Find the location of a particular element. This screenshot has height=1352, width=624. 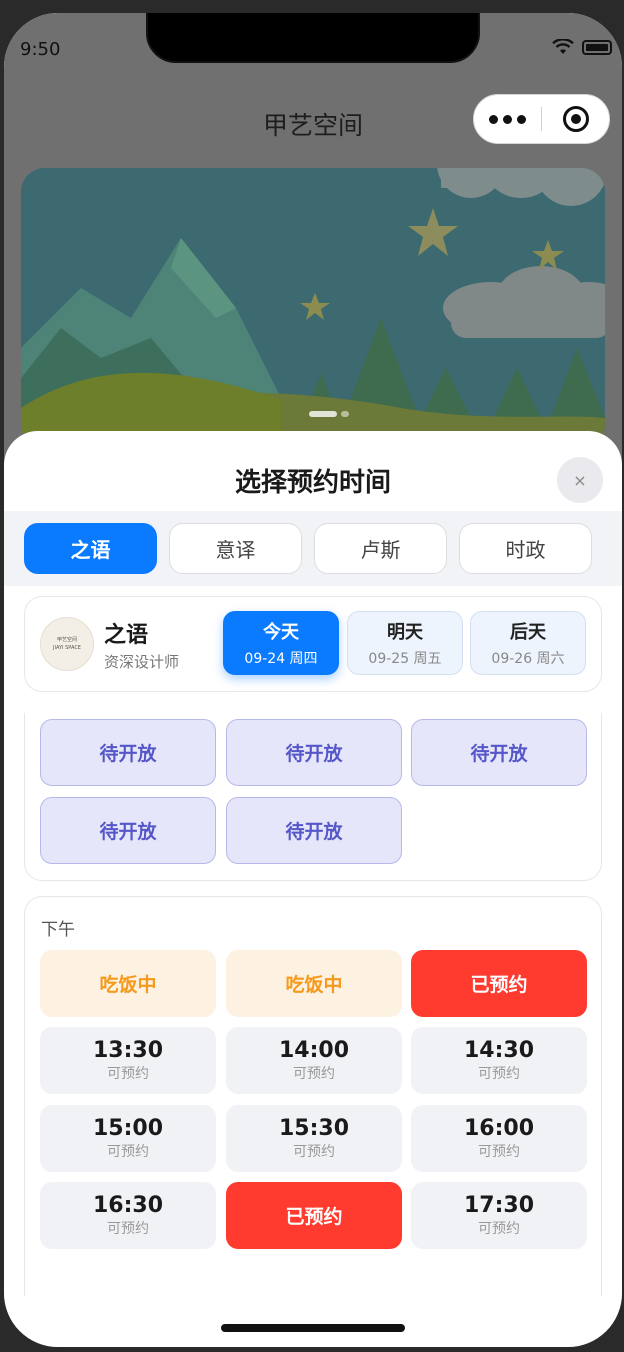

banner-pagination is located at coordinates (329, 414).